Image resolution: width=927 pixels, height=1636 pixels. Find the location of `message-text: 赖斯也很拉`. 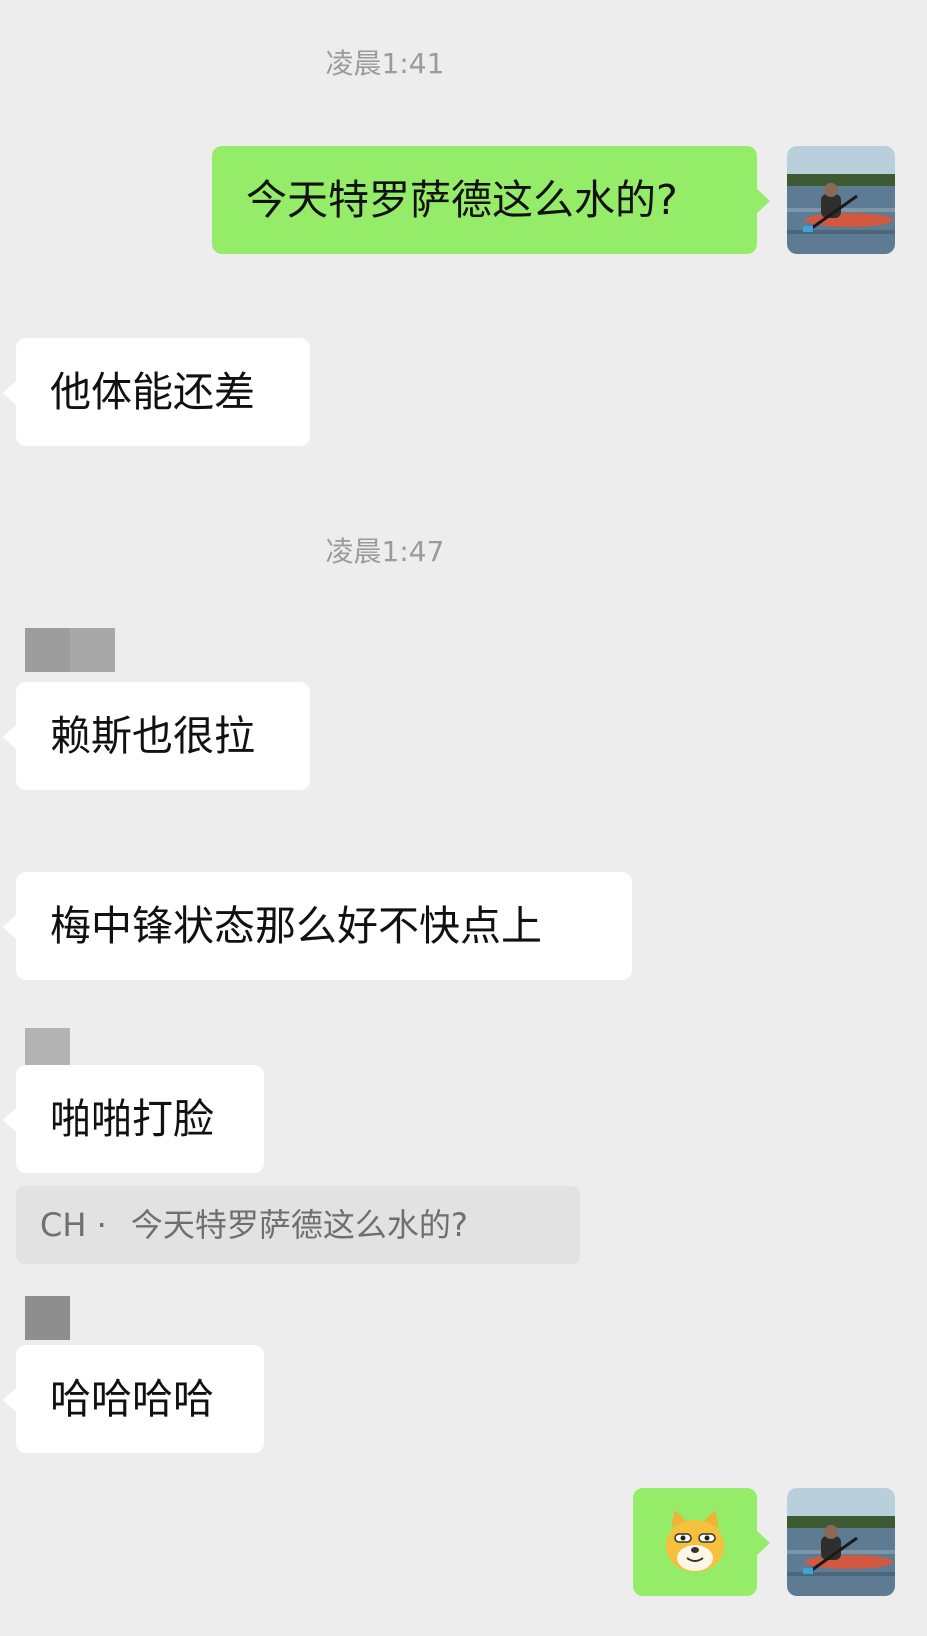

message-text: 赖斯也很拉 is located at coordinates (152, 736).